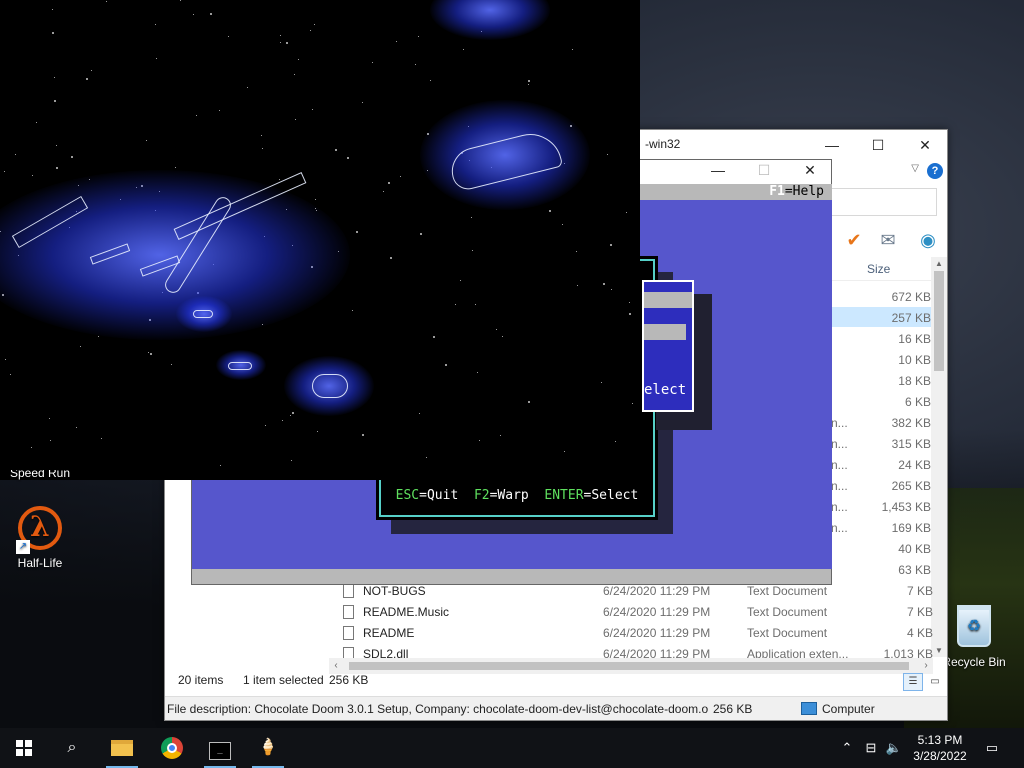 The image size is (1024, 768). I want to click on help-hint: F1=Help, so click(796, 191).